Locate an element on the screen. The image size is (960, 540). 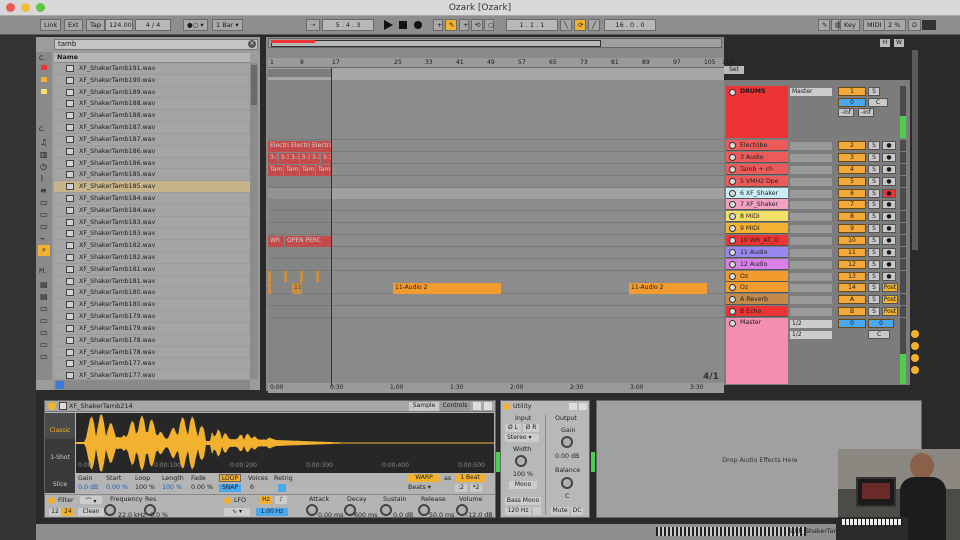
gain-value: 0.0 dB is located at coordinates (88, 487).